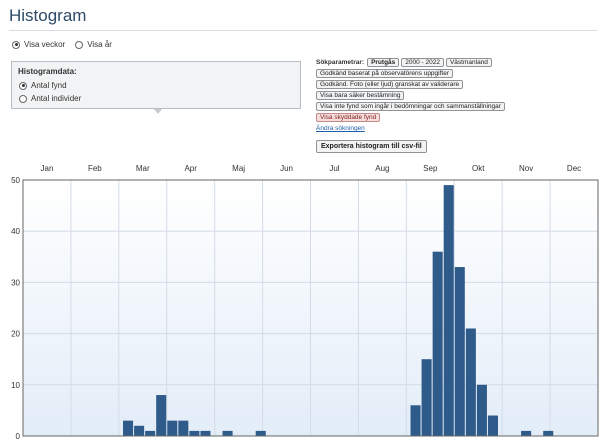 The width and height of the screenshot is (603, 444). What do you see at coordinates (382, 168) in the screenshot?
I see `month-label: Aug` at bounding box center [382, 168].